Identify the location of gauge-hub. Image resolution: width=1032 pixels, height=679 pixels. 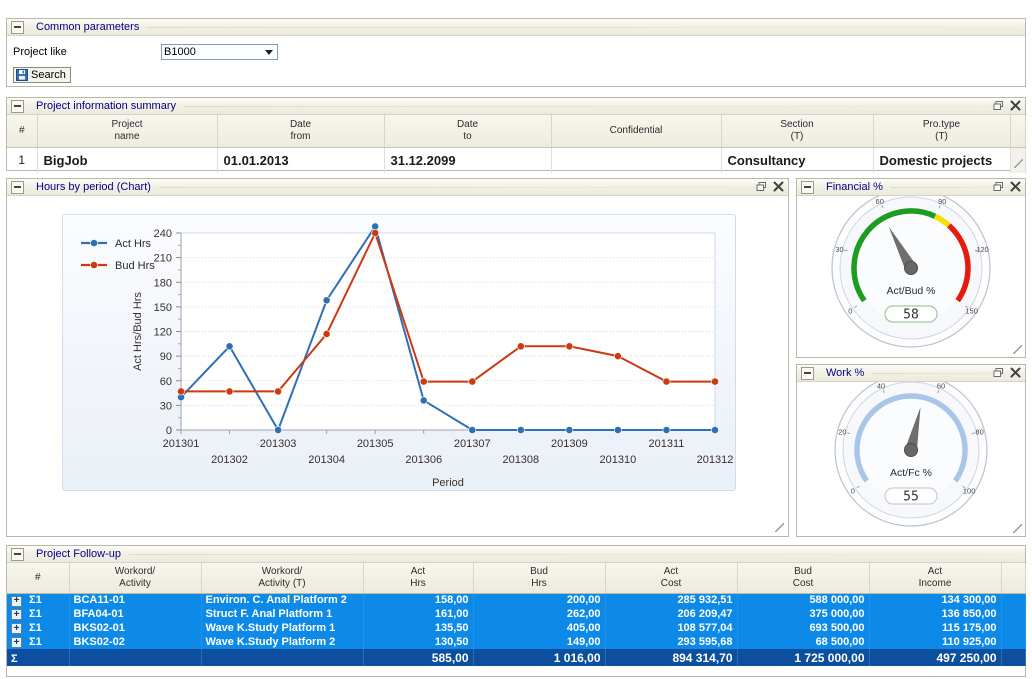
(911, 268).